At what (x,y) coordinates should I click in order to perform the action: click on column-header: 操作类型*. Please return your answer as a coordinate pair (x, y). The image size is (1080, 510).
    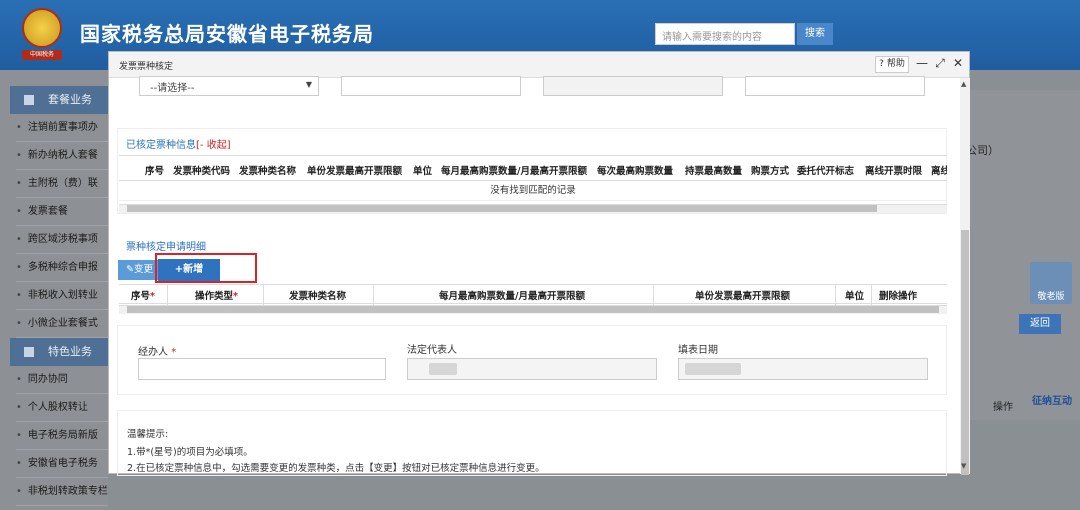
    Looking at the image, I should click on (216, 296).